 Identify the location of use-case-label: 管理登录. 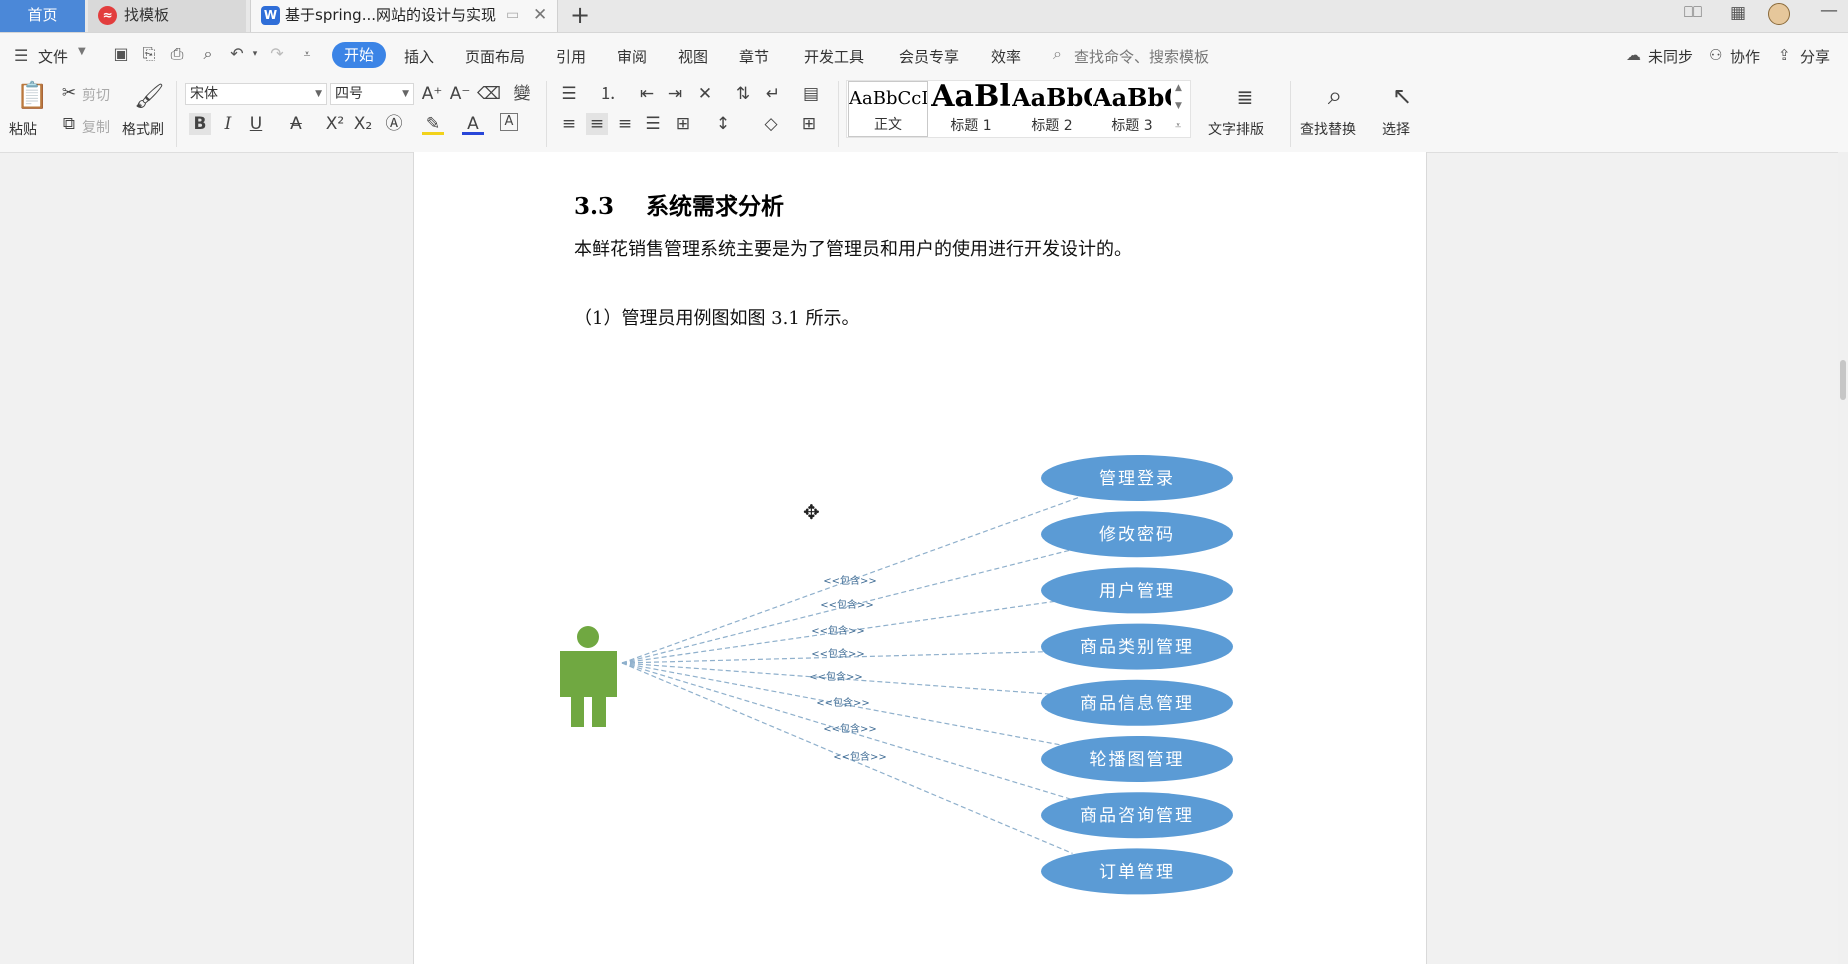
(1137, 479).